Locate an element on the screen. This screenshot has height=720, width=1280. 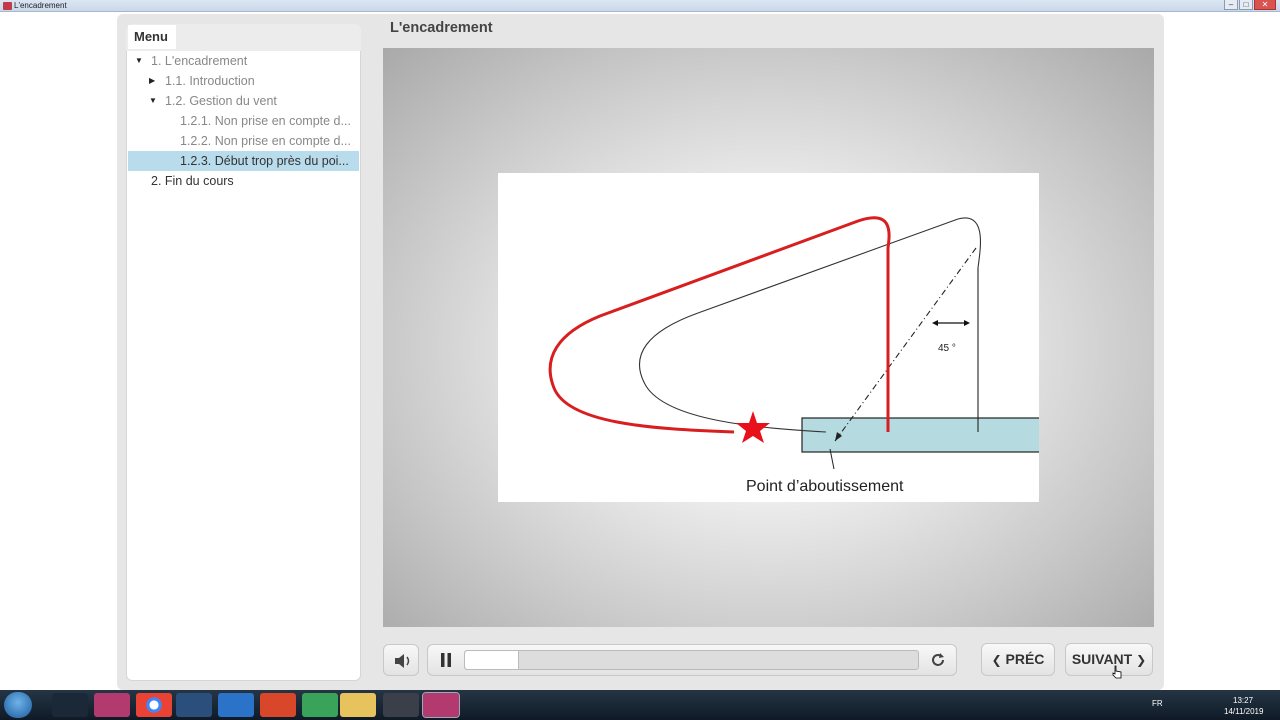
arrow-right-icon is located at coordinates (967, 323).